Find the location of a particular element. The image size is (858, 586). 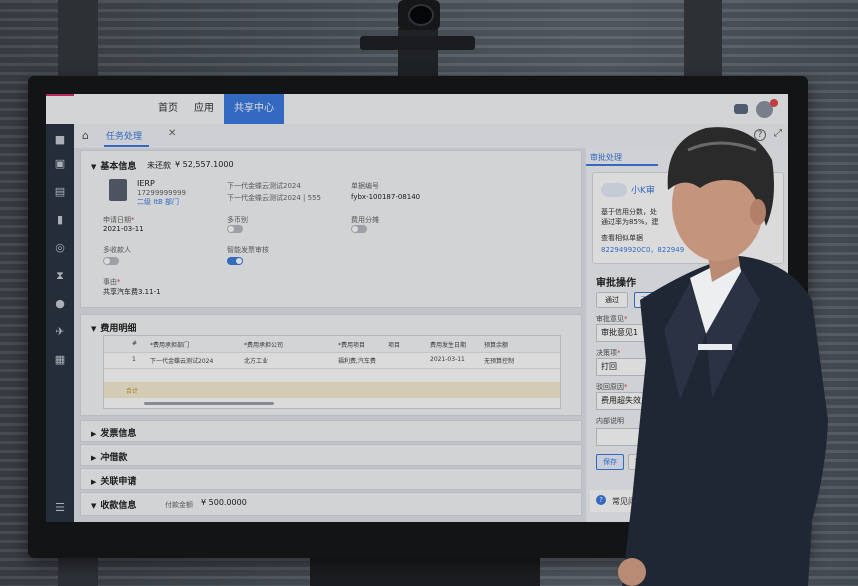

date-value: 2021-03-11 is located at coordinates (123, 229).